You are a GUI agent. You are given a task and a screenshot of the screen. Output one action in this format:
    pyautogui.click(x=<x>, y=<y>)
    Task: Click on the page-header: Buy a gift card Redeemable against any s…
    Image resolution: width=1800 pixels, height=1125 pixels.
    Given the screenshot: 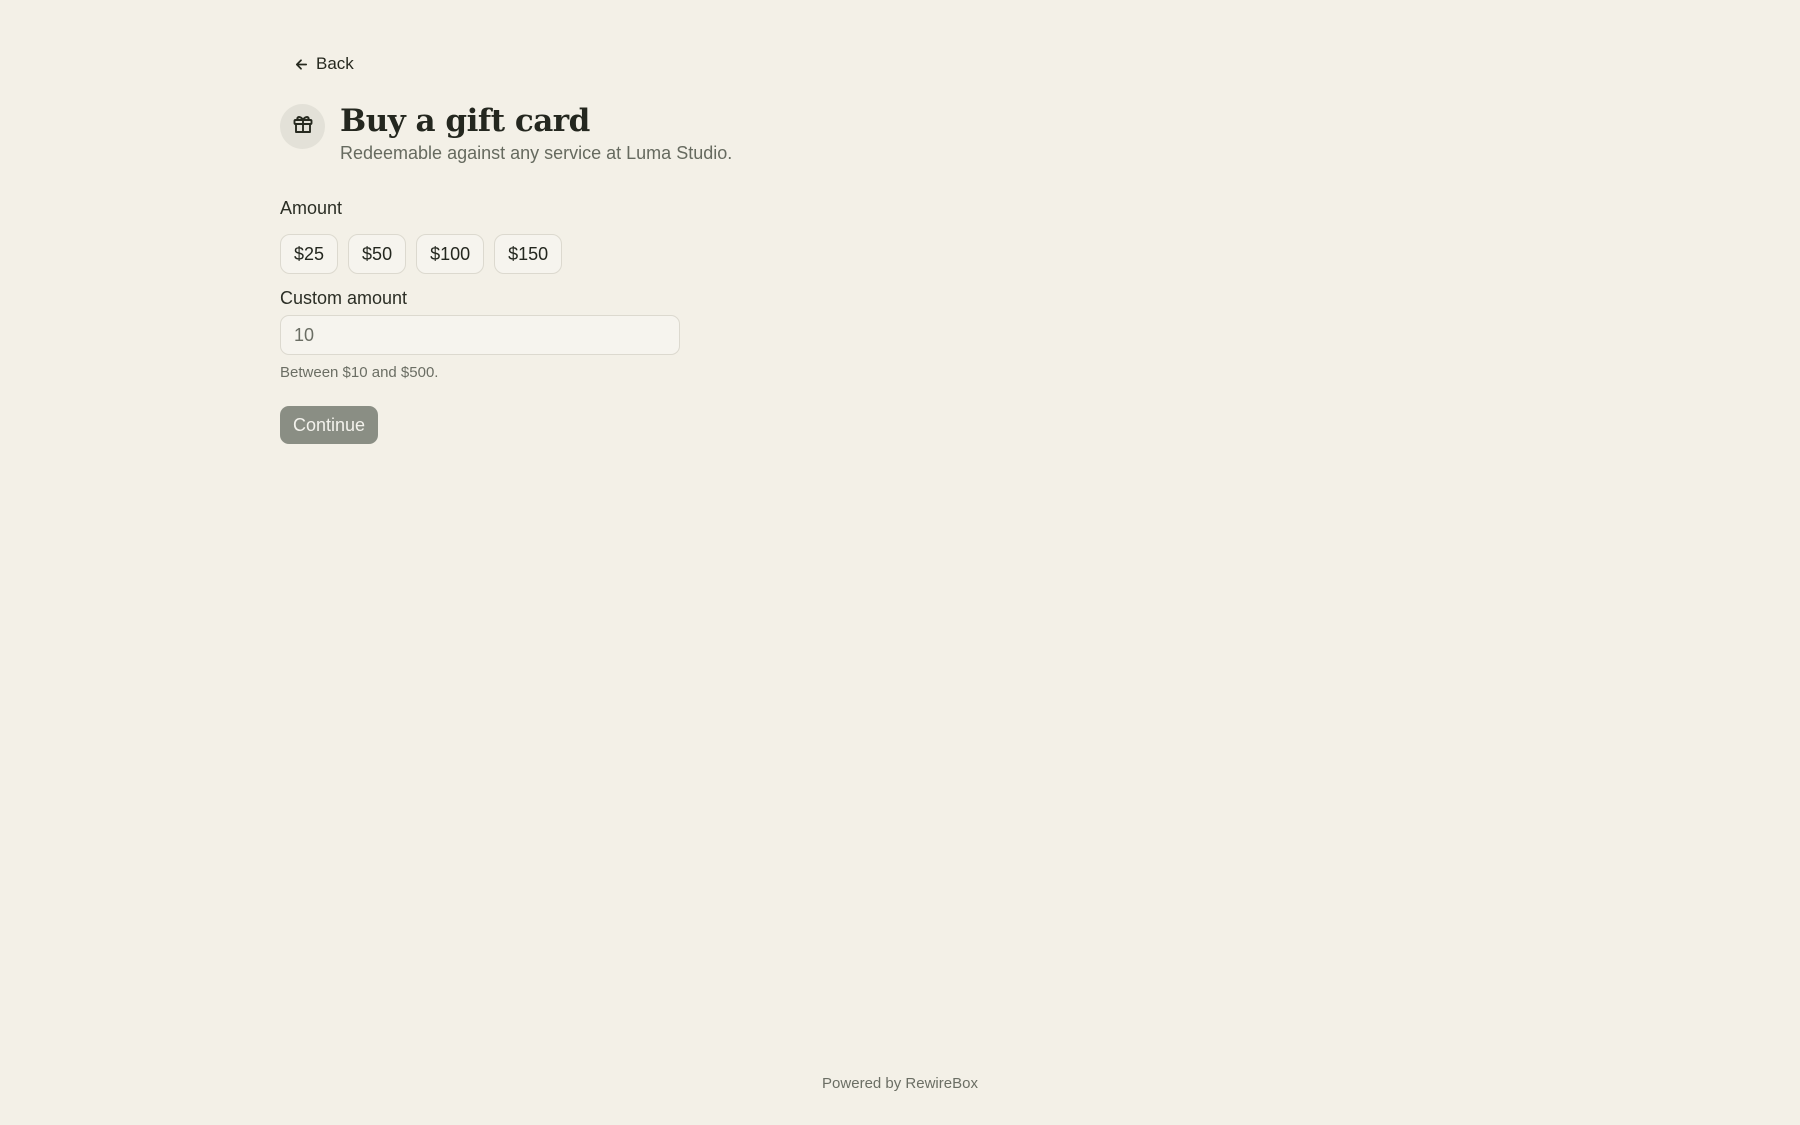 What is the action you would take?
    pyautogui.click(x=630, y=132)
    